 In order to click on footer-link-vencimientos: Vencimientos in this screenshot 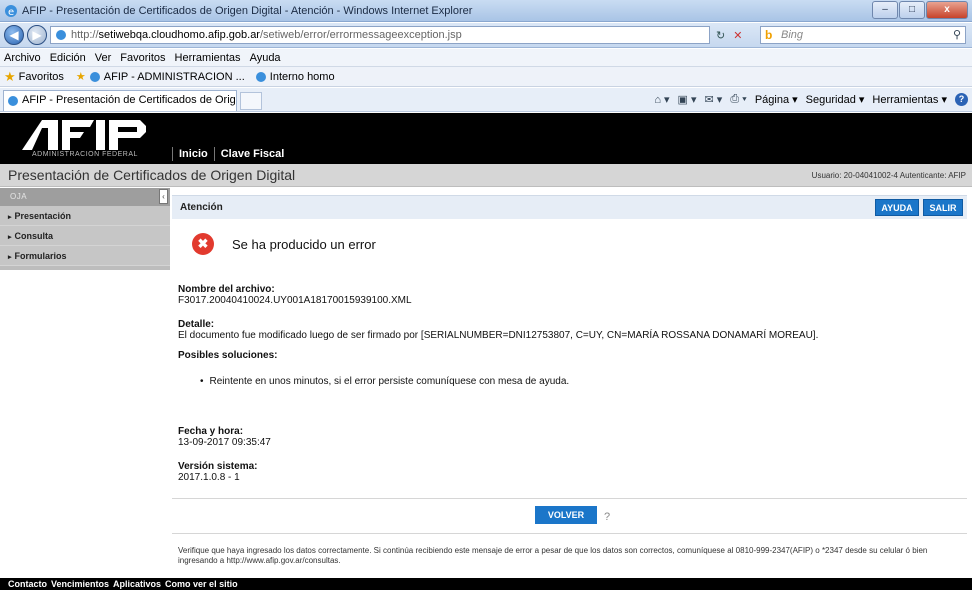, I will do `click(80, 584)`.